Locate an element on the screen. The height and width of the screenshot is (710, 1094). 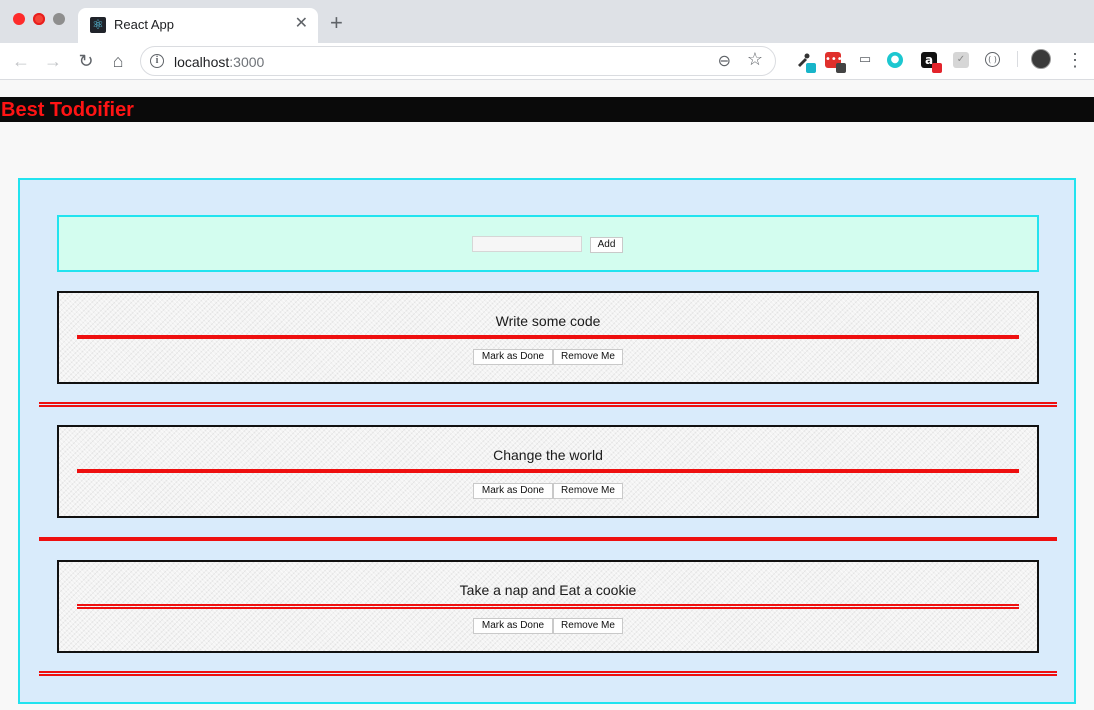
chat-extension-icon: ● is located at coordinates (895, 60).